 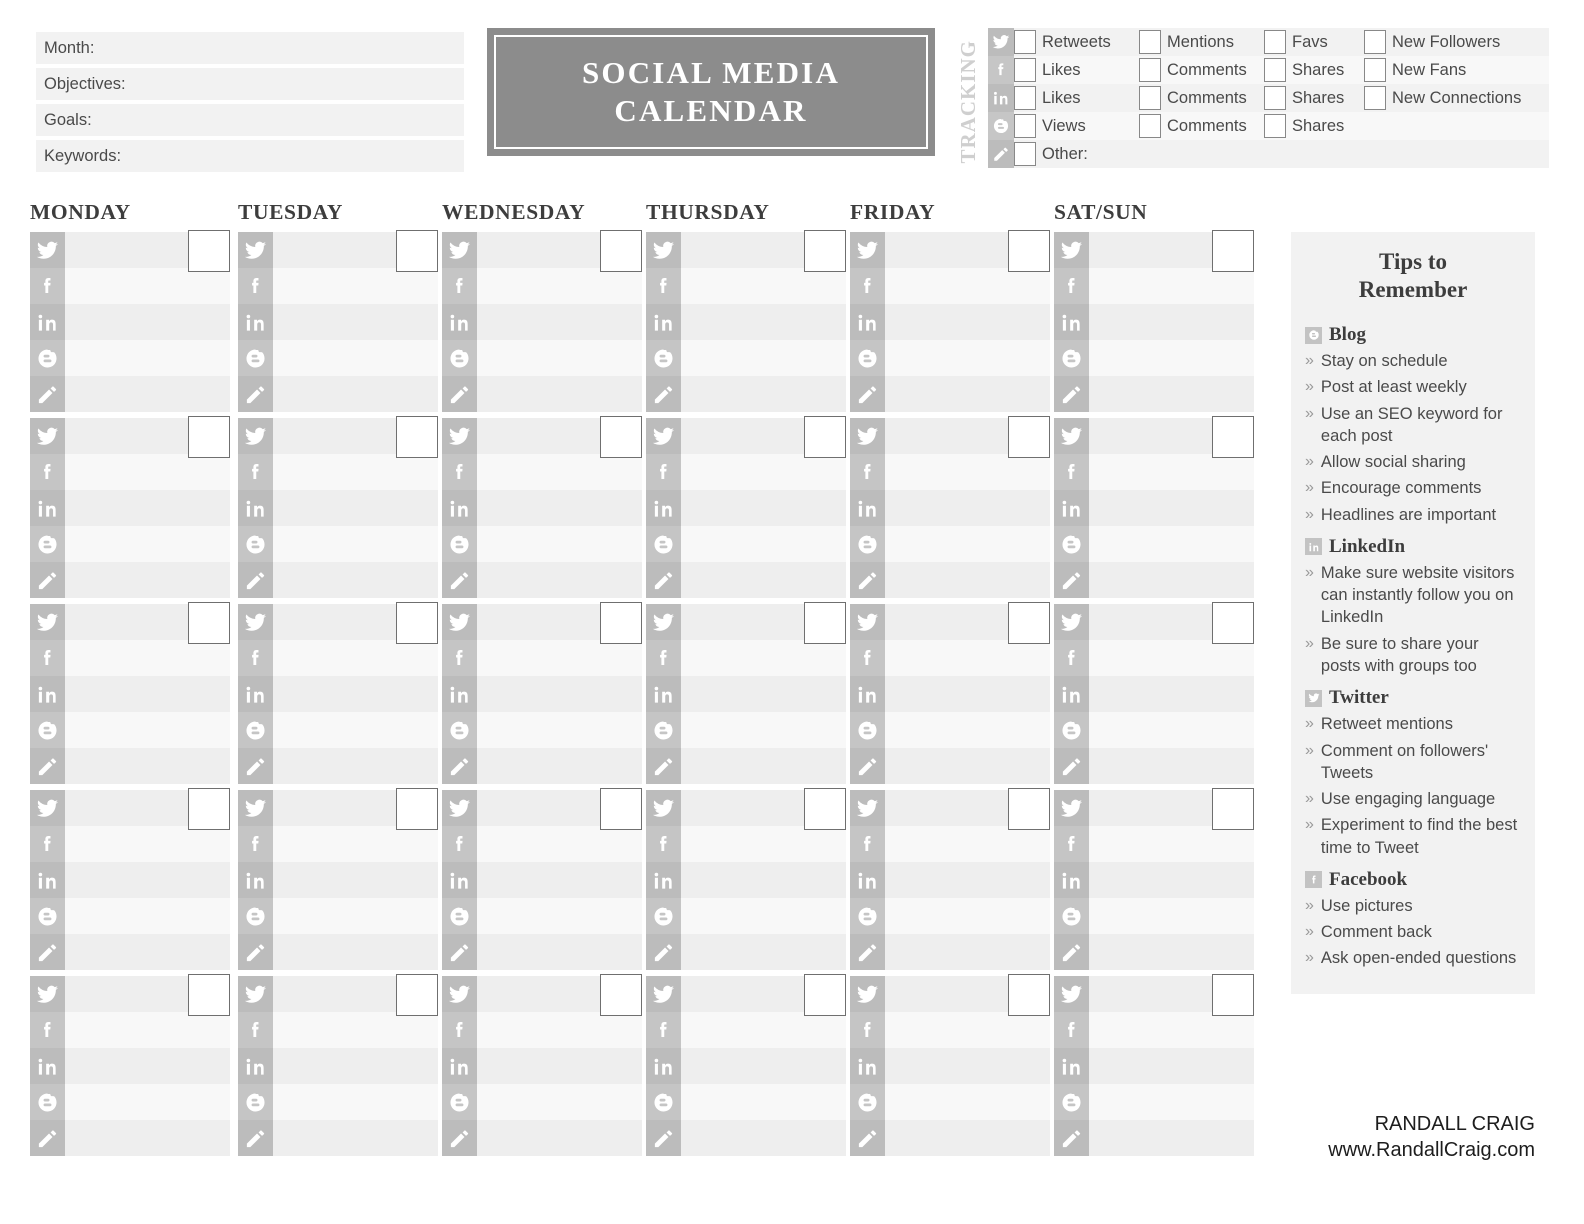 I want to click on tracking-option: Views, so click(x=1050, y=126).